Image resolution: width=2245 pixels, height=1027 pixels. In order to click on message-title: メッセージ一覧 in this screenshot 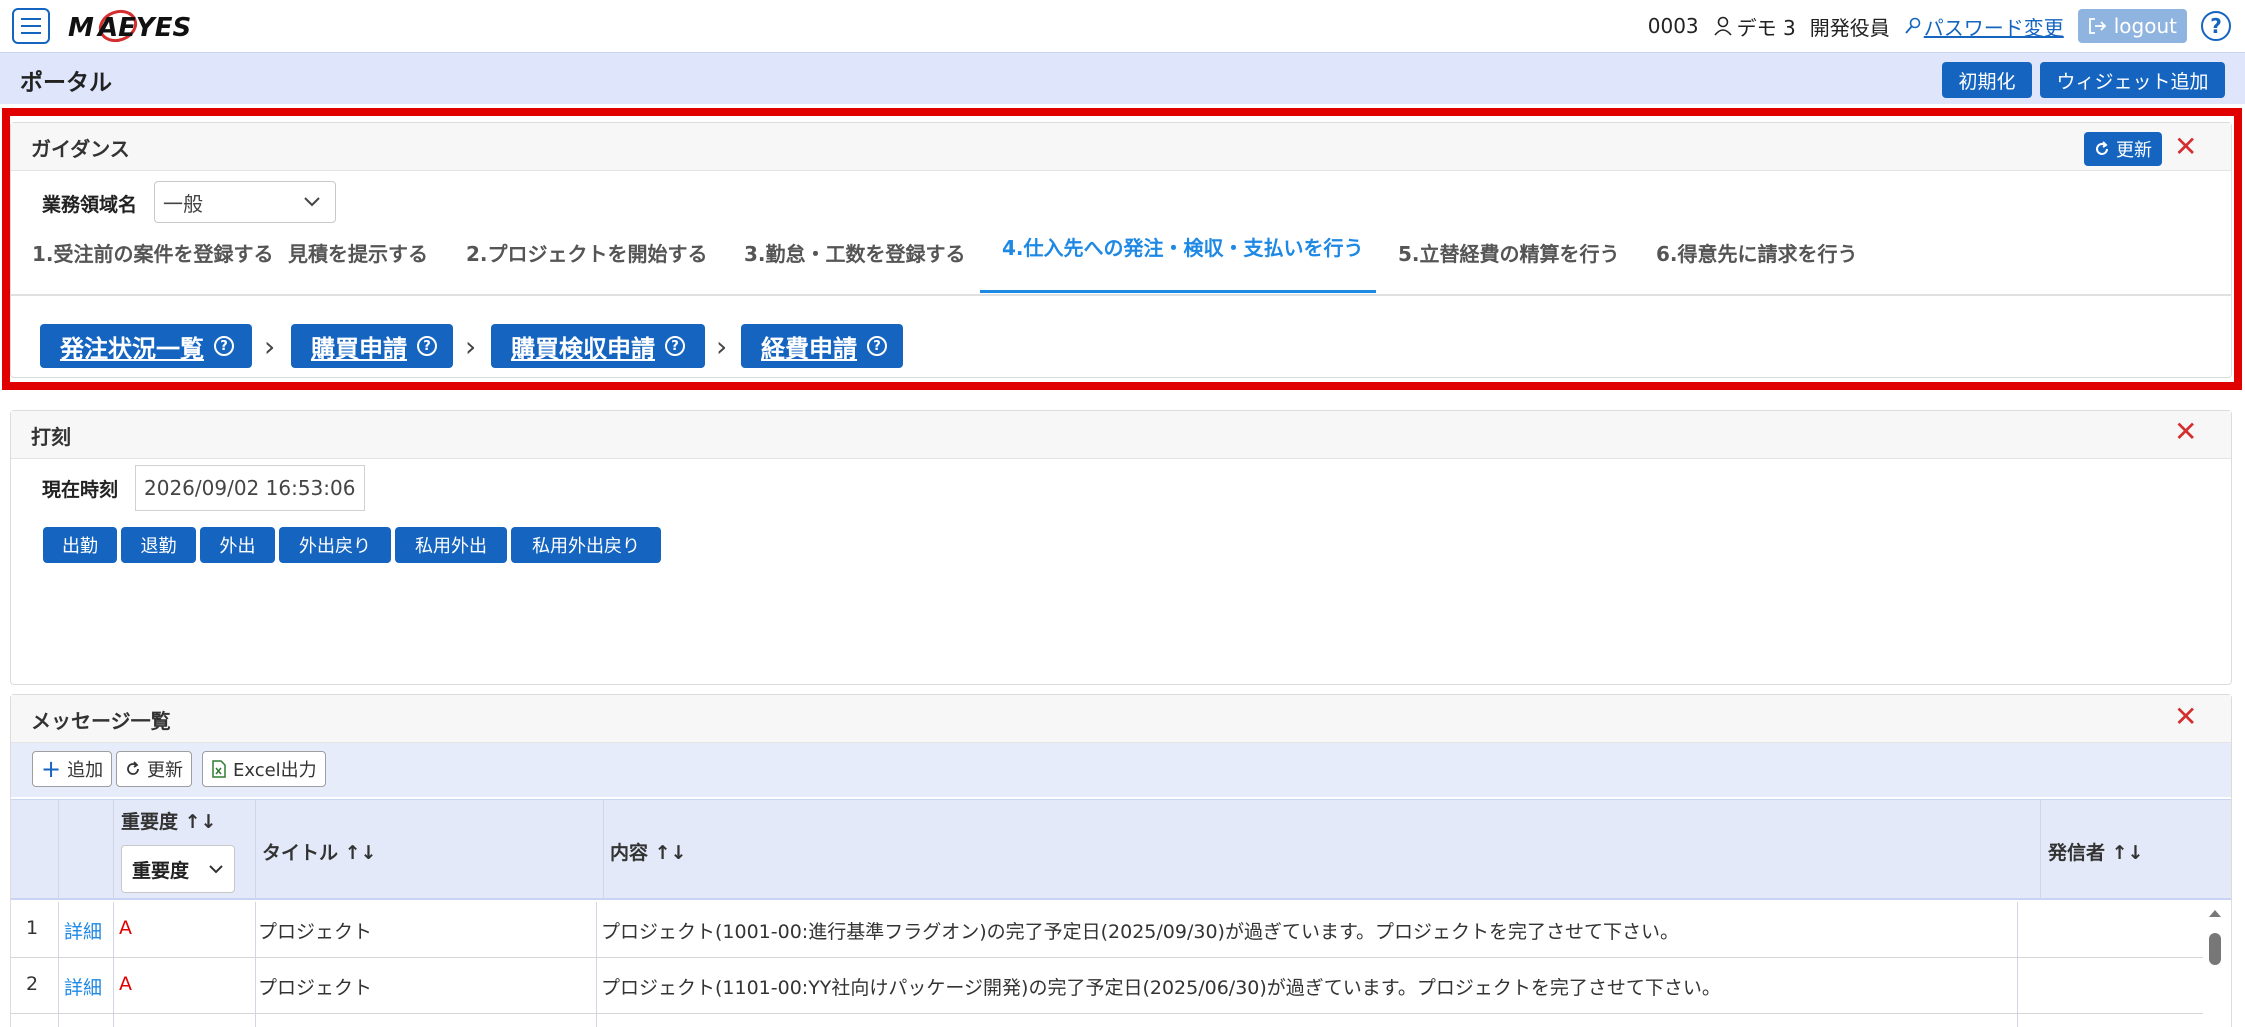, I will do `click(101, 721)`.